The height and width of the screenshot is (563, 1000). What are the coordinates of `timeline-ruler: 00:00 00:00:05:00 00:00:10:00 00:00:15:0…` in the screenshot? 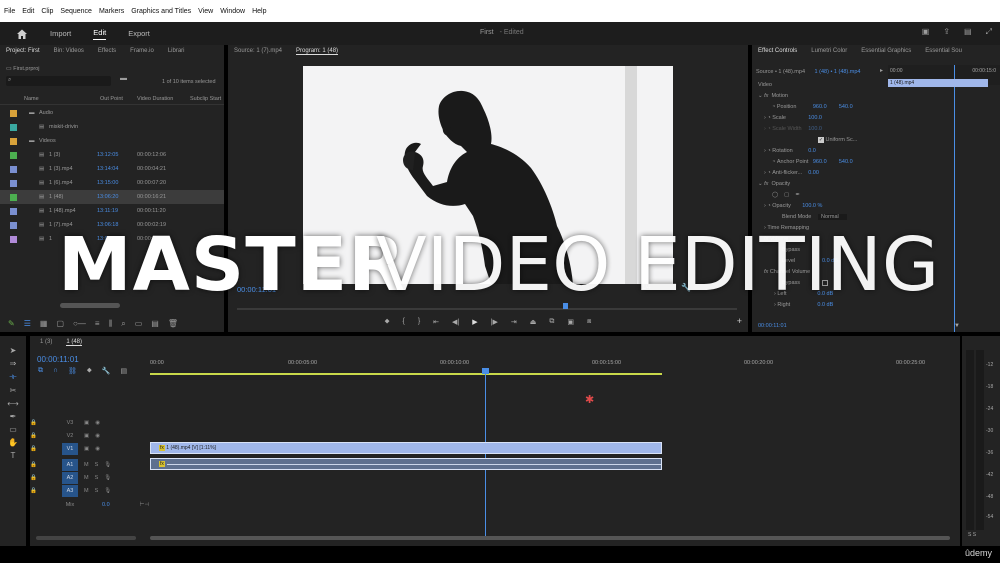 It's located at (550, 365).